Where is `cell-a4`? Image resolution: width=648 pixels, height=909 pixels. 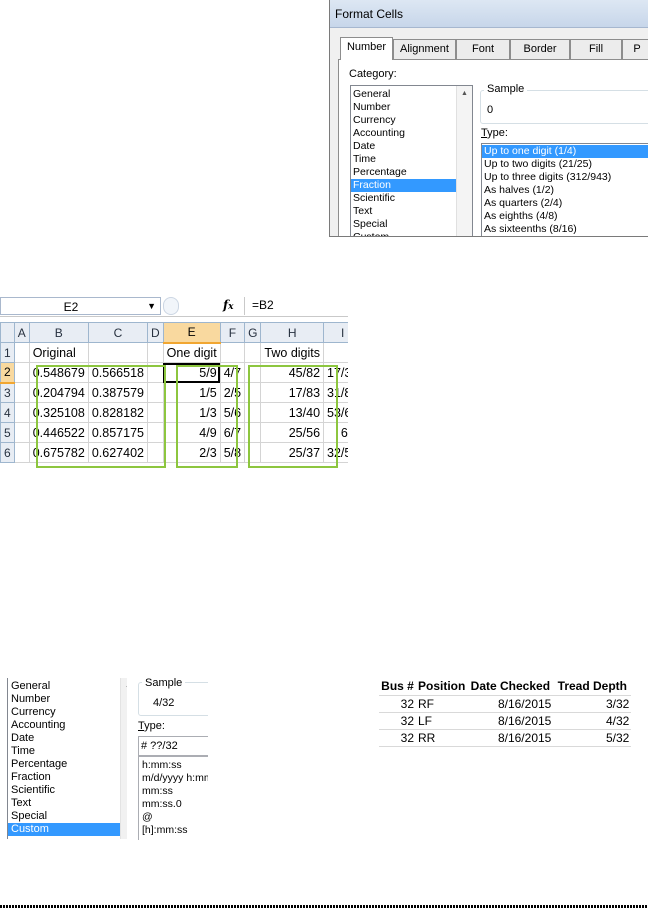
cell-a4 is located at coordinates (21, 412).